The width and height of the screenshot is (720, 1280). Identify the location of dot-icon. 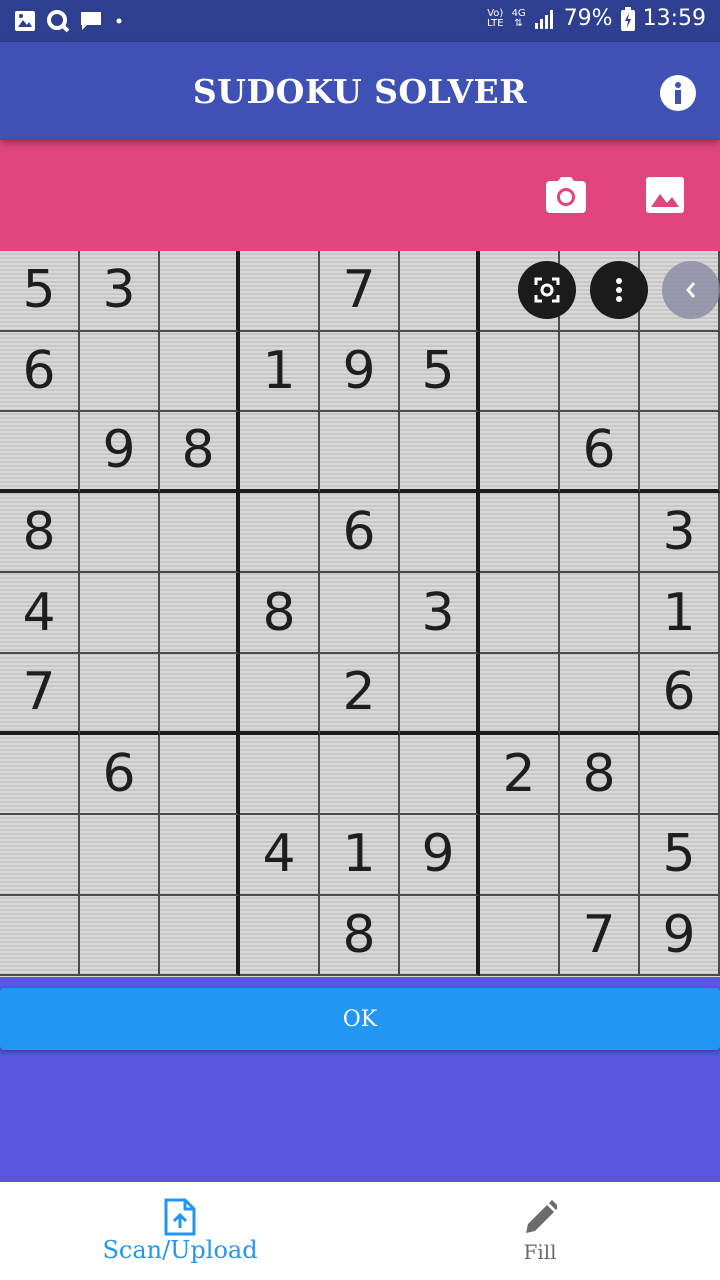
(119, 21).